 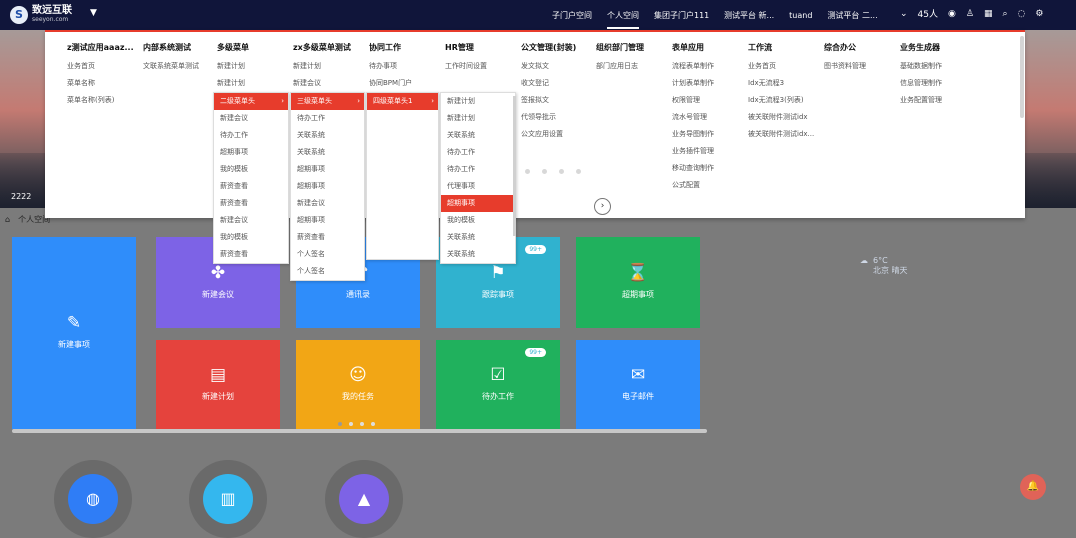 What do you see at coordinates (859, 65) in the screenshot?
I see `menu-item: 图书资料管理` at bounding box center [859, 65].